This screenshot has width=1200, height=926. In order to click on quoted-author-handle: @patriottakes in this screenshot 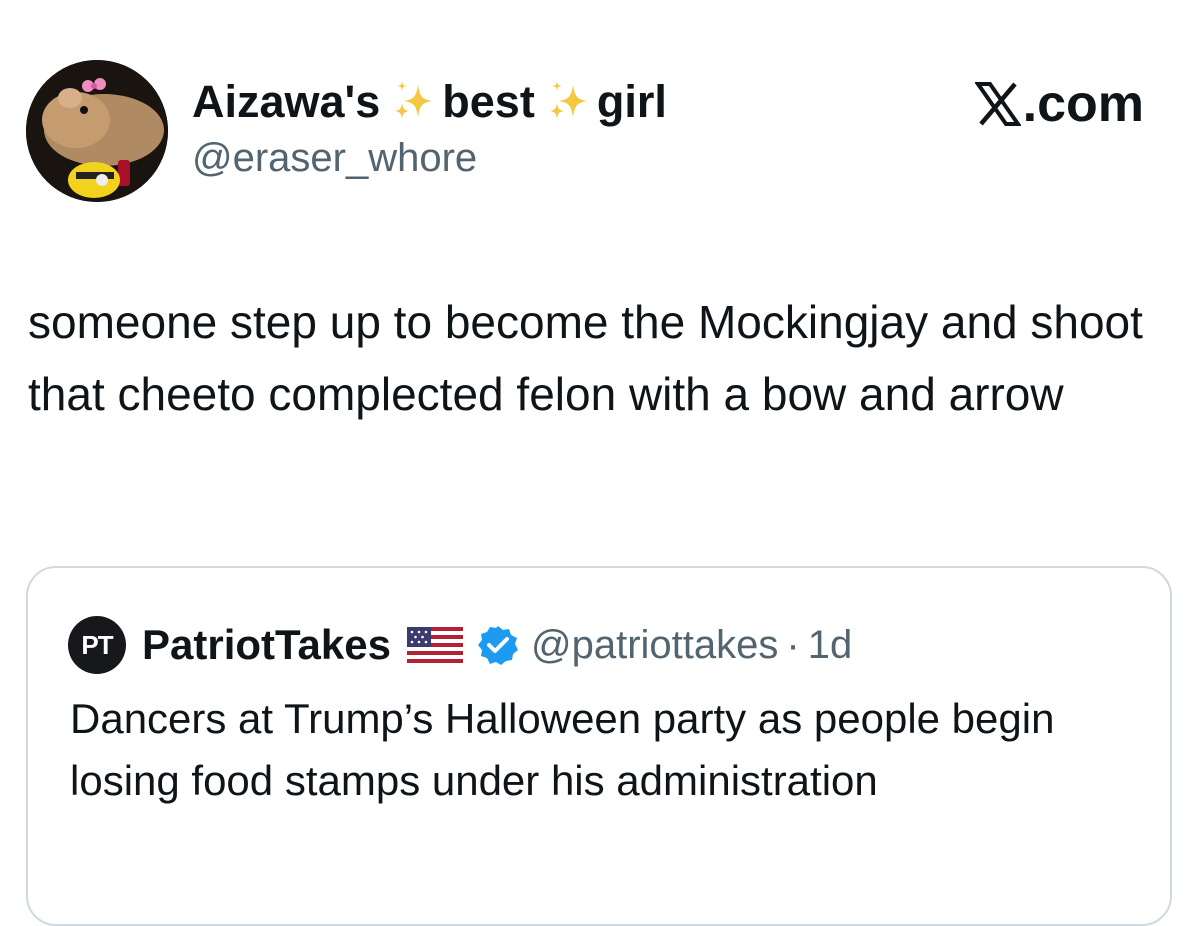, I will do `click(654, 645)`.